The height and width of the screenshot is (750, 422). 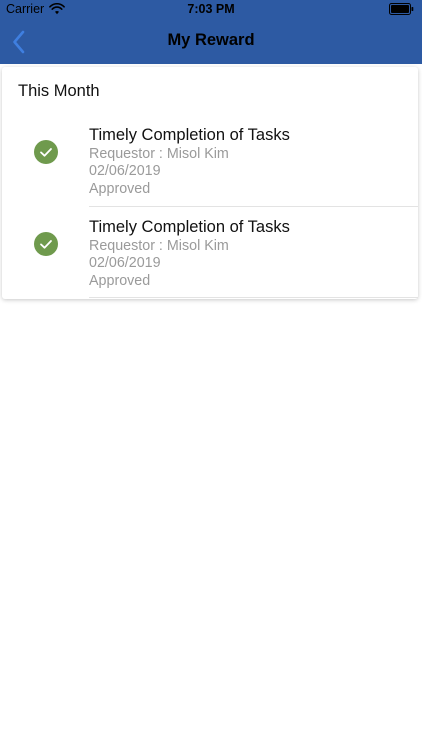 I want to click on status-bar: Carrier 7:03 PM, so click(x=211, y=10).